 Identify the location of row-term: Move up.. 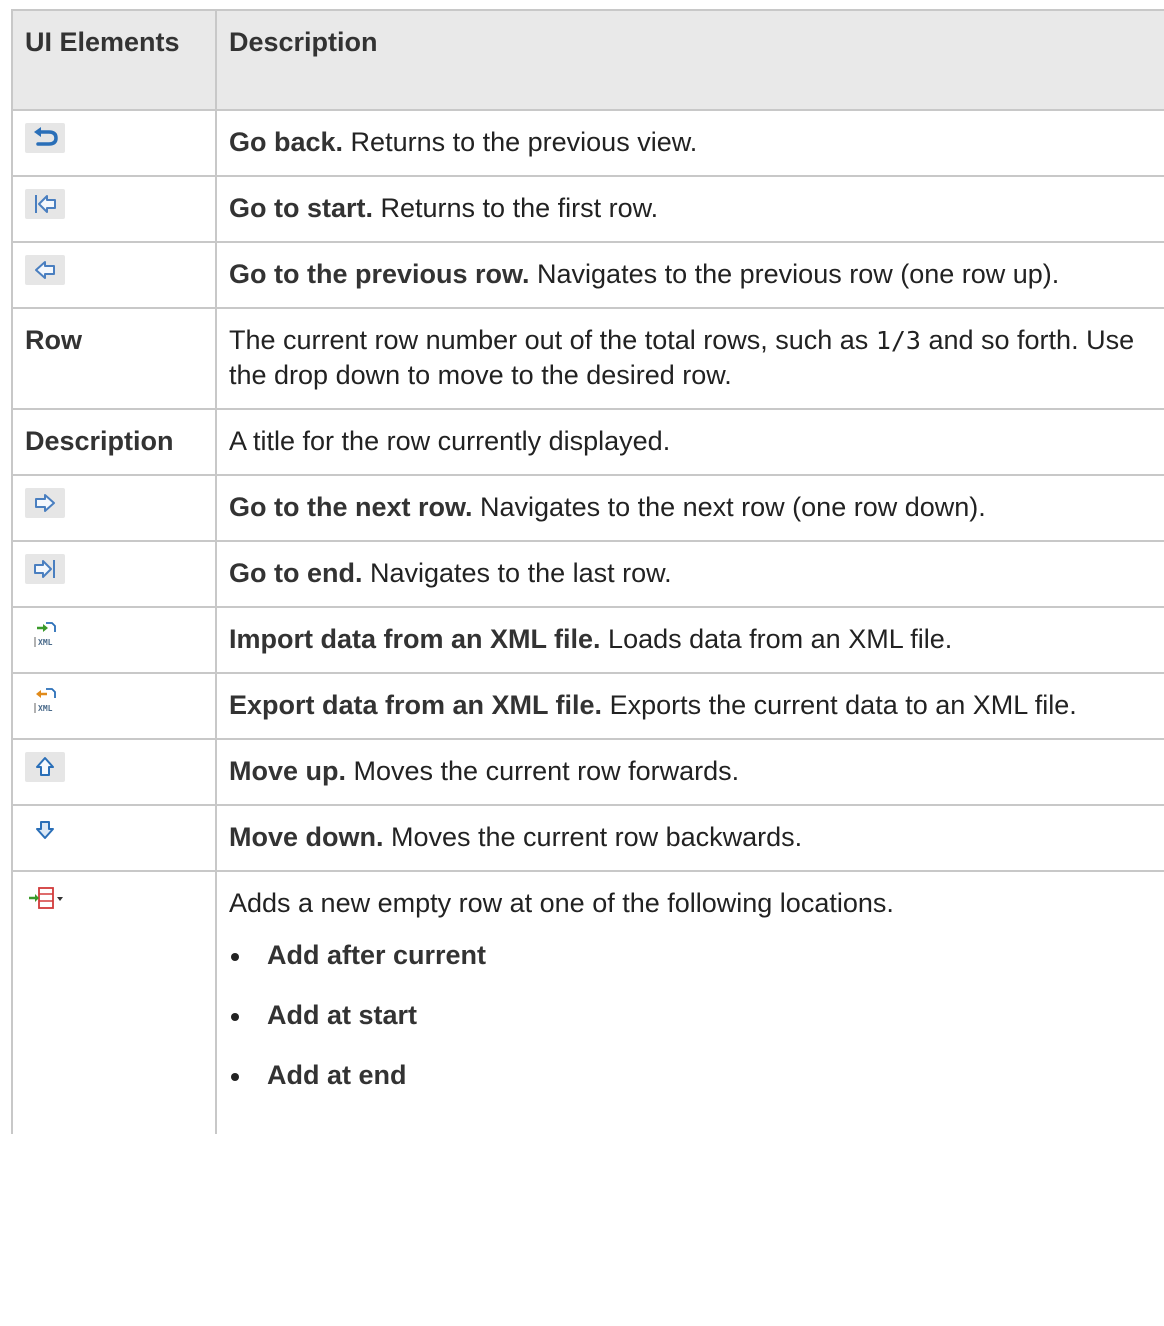
(288, 771).